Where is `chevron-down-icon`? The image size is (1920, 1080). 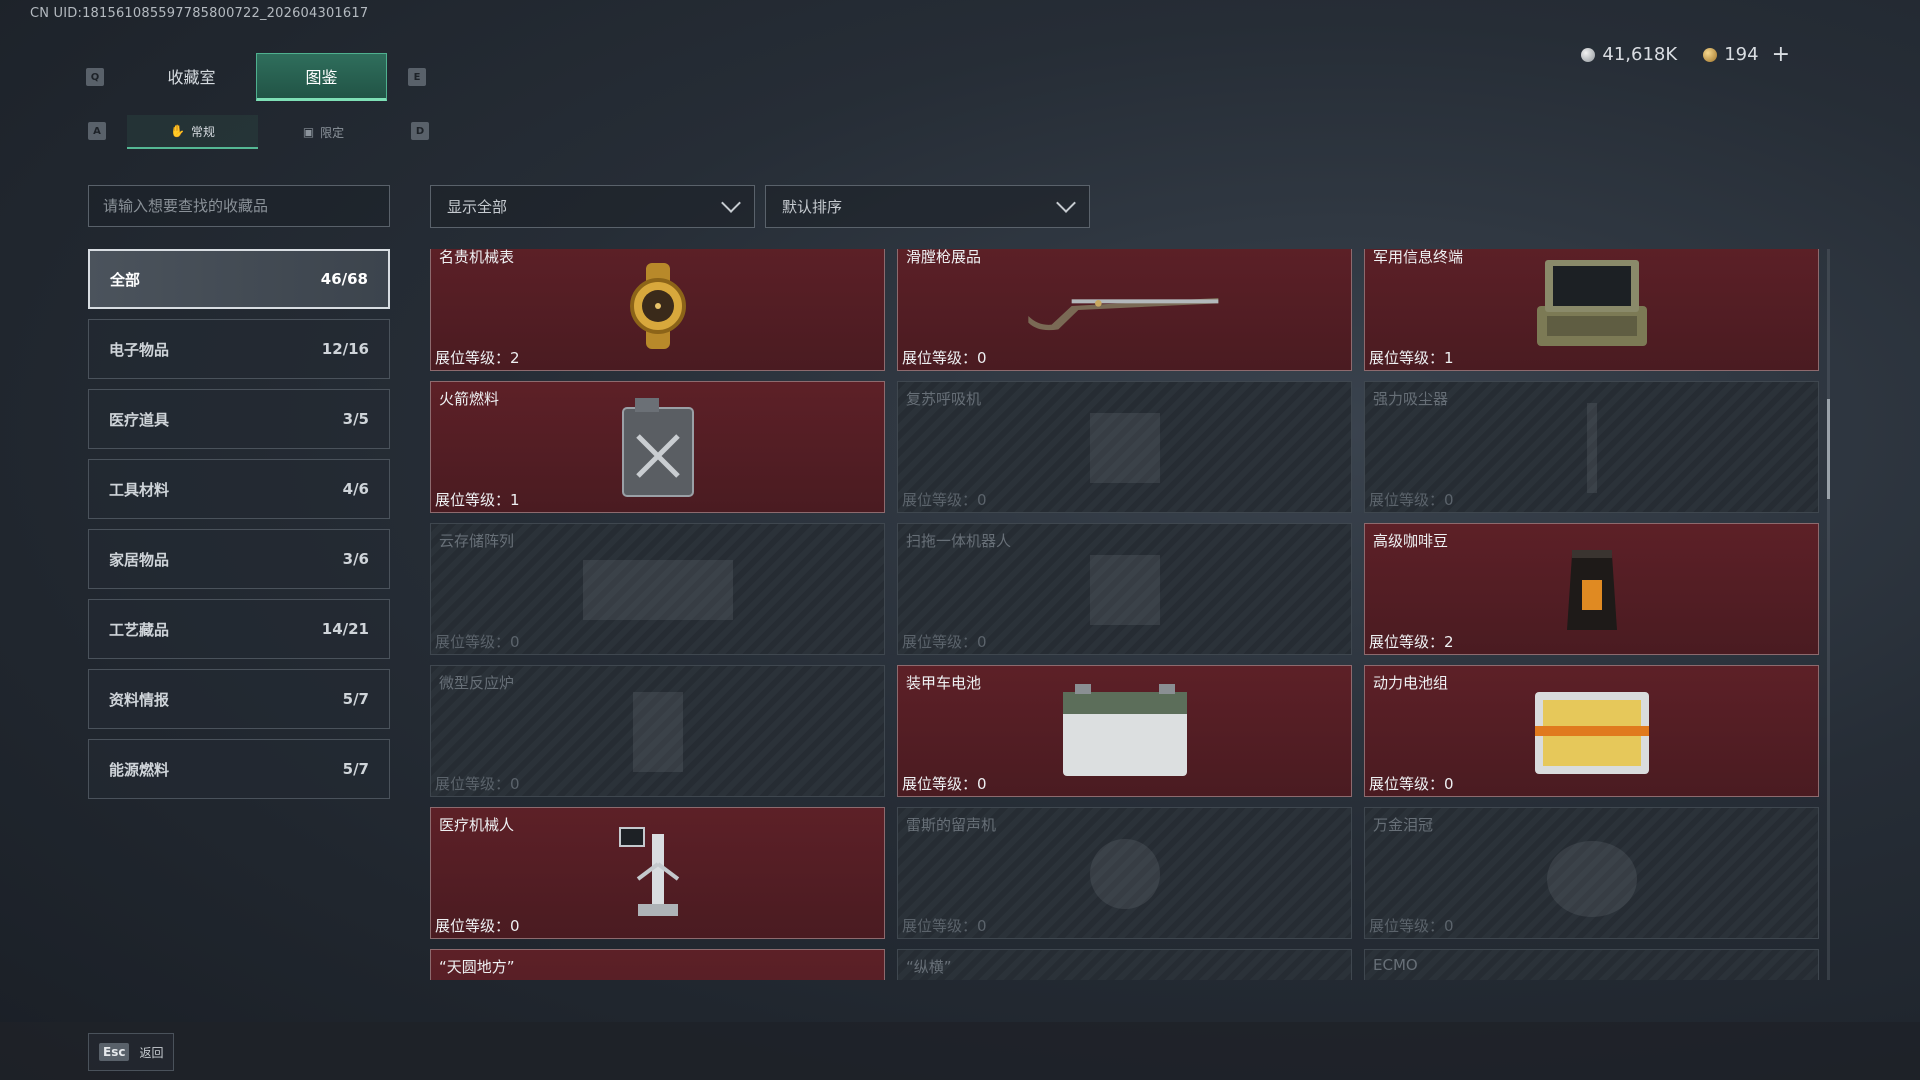 chevron-down-icon is located at coordinates (1066, 202).